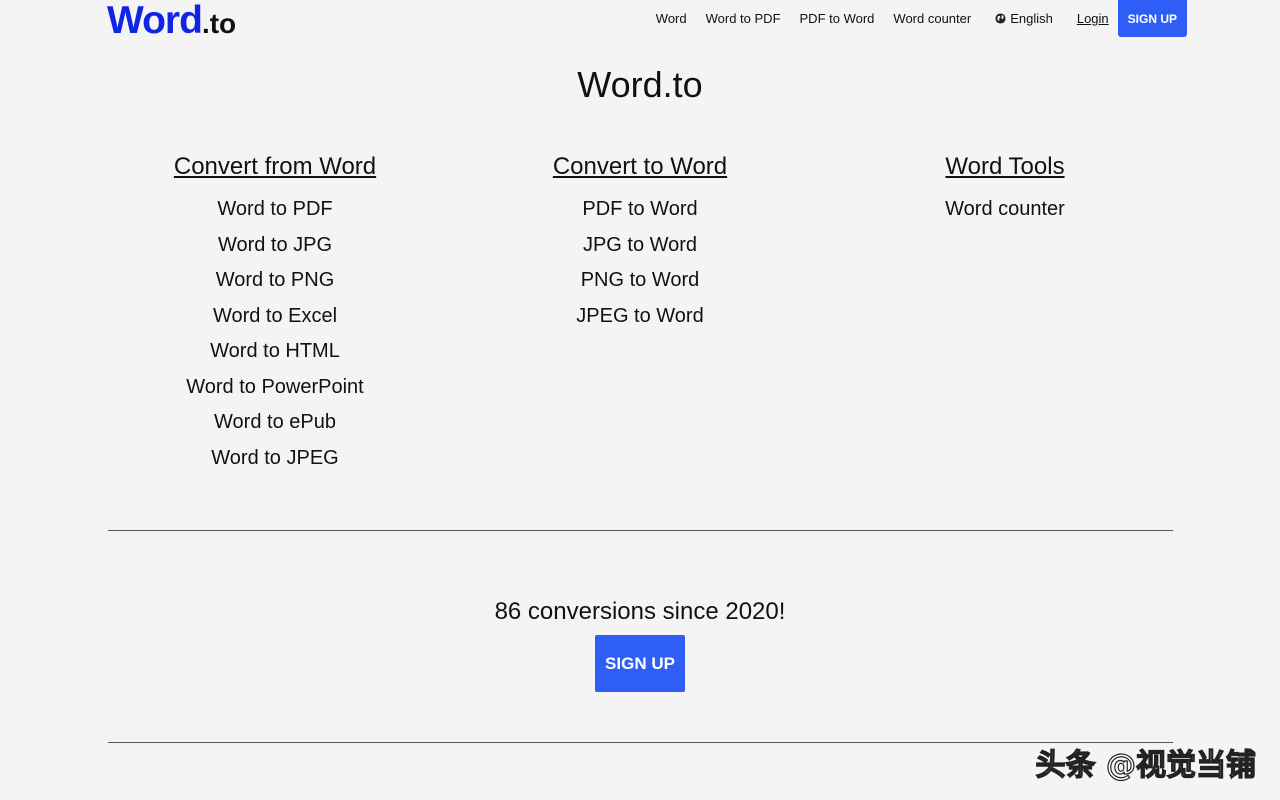 This screenshot has width=1280, height=800. Describe the element at coordinates (1146, 762) in the screenshot. I see `watermark-text: 头条 @视觉当铺` at that location.